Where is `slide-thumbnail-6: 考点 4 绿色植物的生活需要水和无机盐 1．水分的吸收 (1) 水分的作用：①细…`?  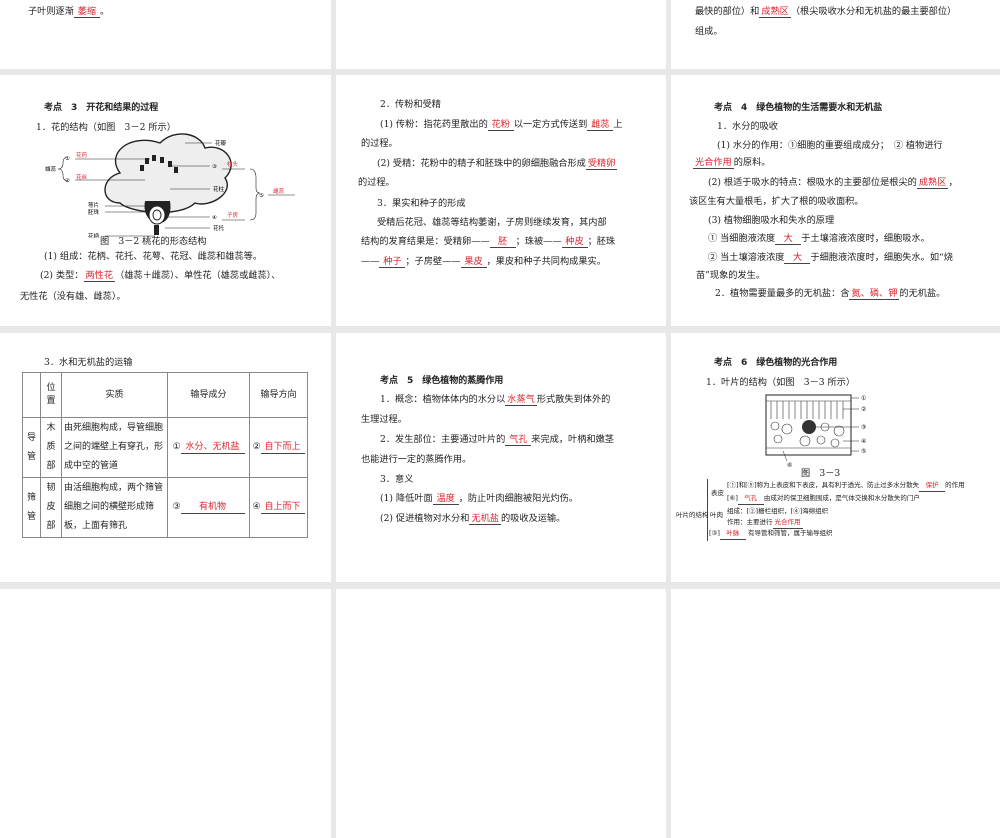
slide-thumbnail-6: 考点 4 绿色植物的生活需要水和无机盐 1．水分的吸收 (1) 水分的作用：①细… is located at coordinates (835, 200).